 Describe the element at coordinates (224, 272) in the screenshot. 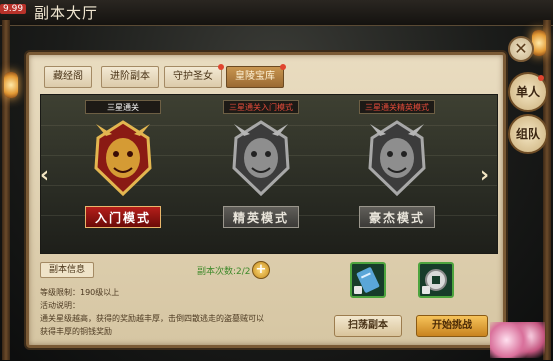

I see `dungeon-count: 副本次数:2/2` at that location.